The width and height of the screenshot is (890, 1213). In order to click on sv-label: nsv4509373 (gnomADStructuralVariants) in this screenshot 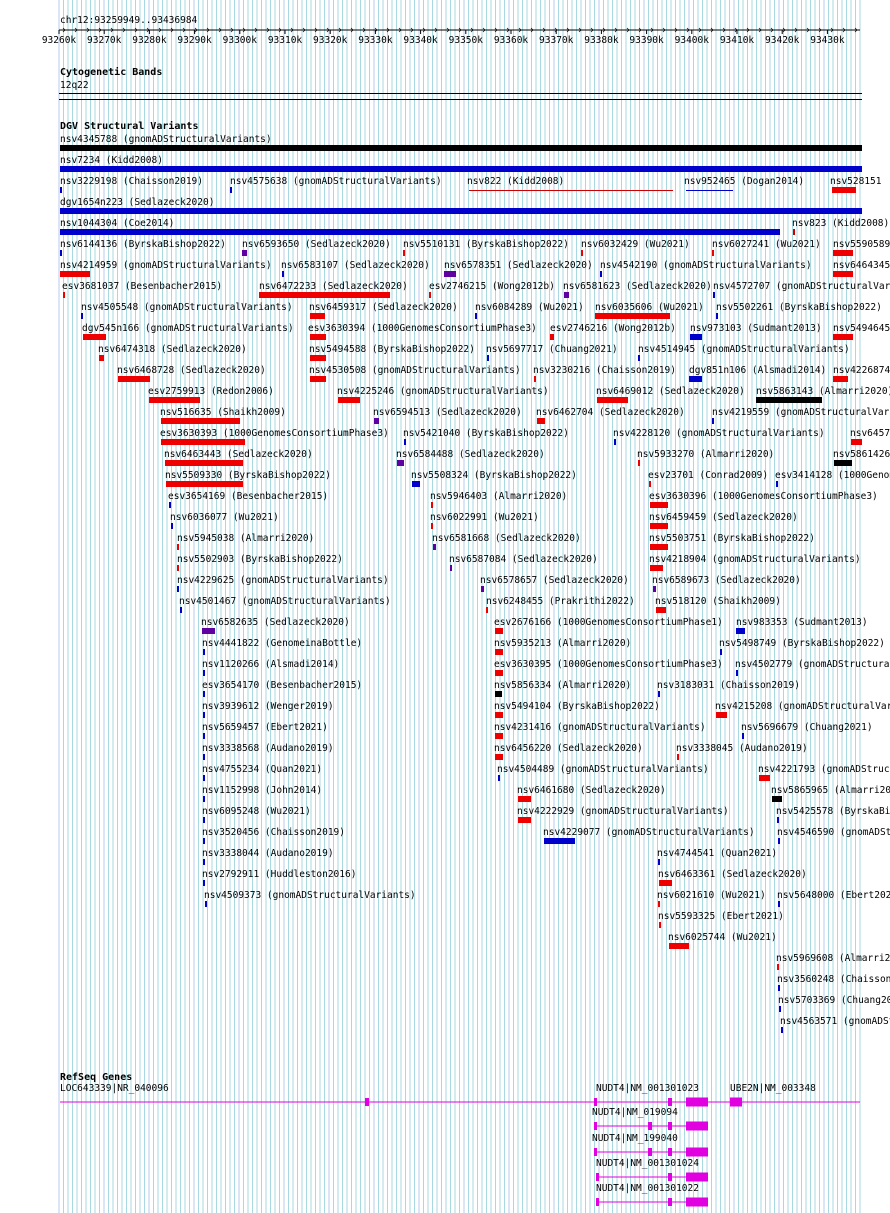, I will do `click(310, 895)`.